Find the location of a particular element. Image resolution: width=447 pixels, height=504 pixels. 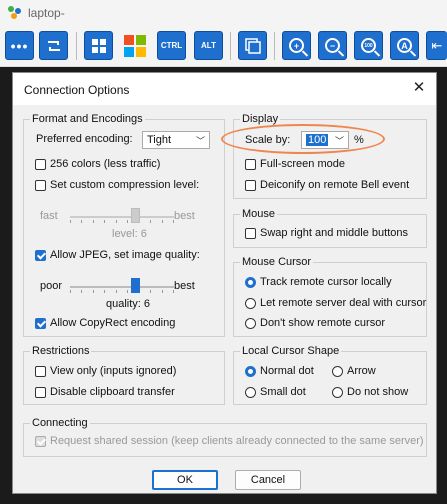

group-label: Mouse Cursor is located at coordinates (277, 262).